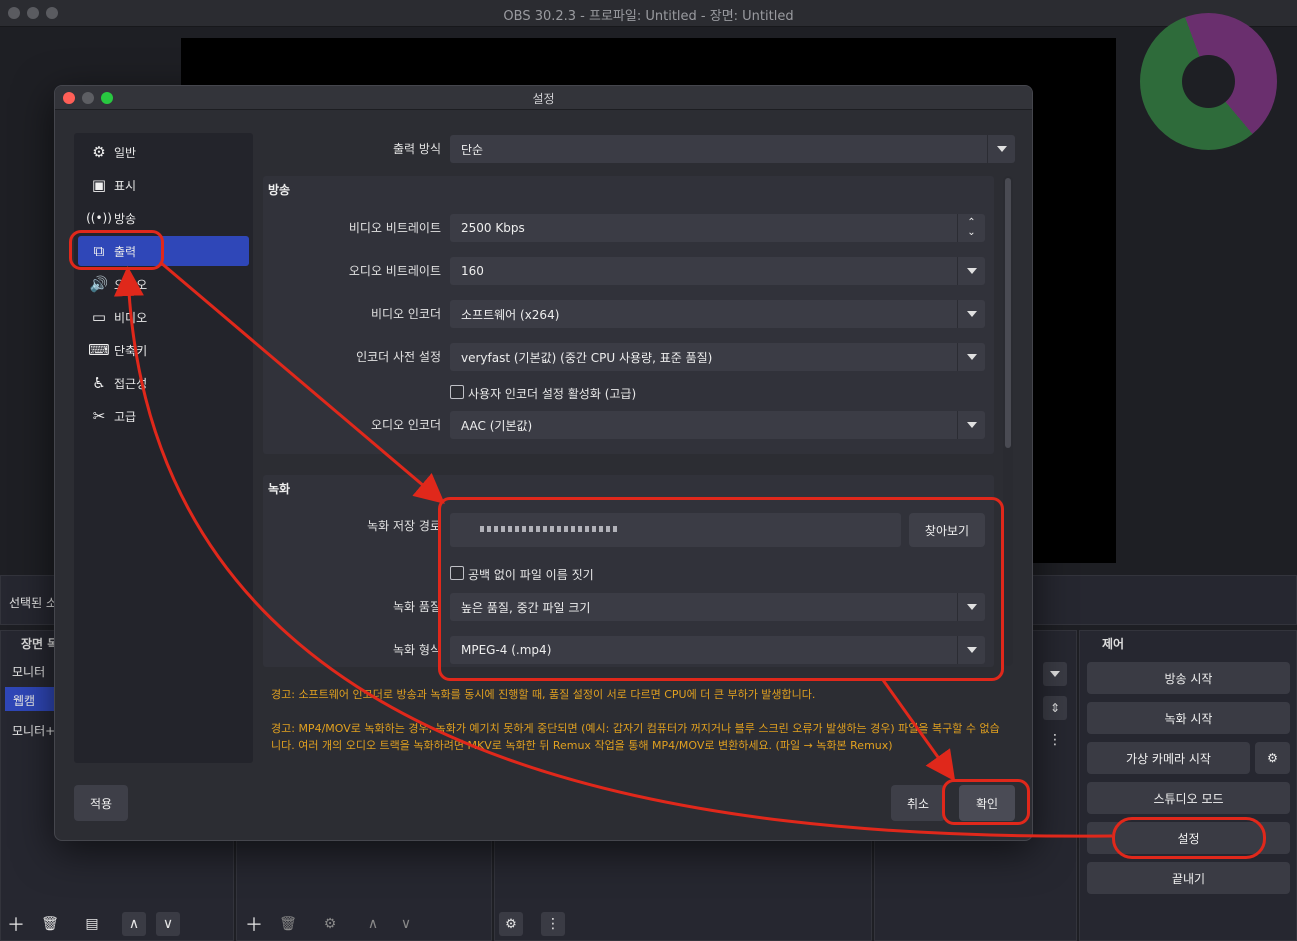  What do you see at coordinates (918, 730) in the screenshot?
I see `arrow-recording-to-ok` at bounding box center [918, 730].